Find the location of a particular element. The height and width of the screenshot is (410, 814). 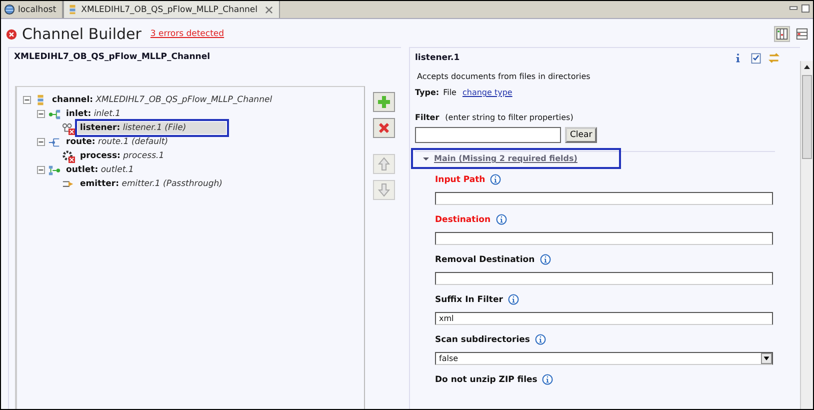

clipboard-check-icon is located at coordinates (756, 58).